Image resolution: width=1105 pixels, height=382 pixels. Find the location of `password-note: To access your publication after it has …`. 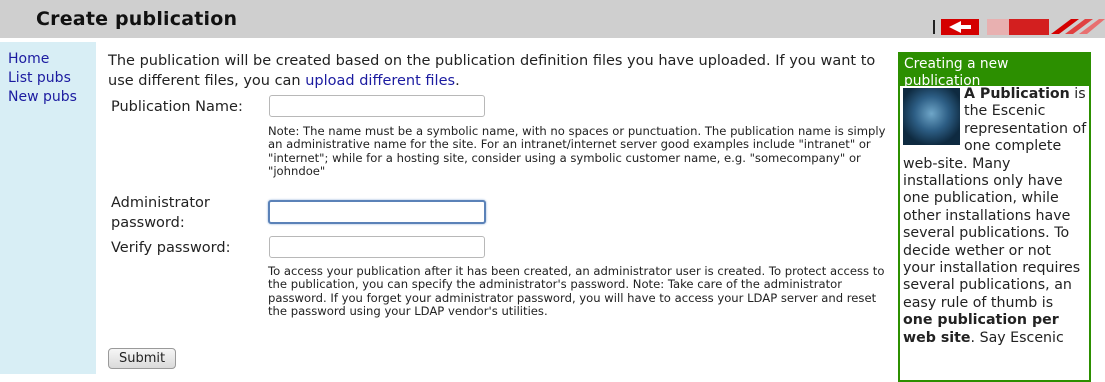

password-note: To access your publication after it has … is located at coordinates (576, 291).